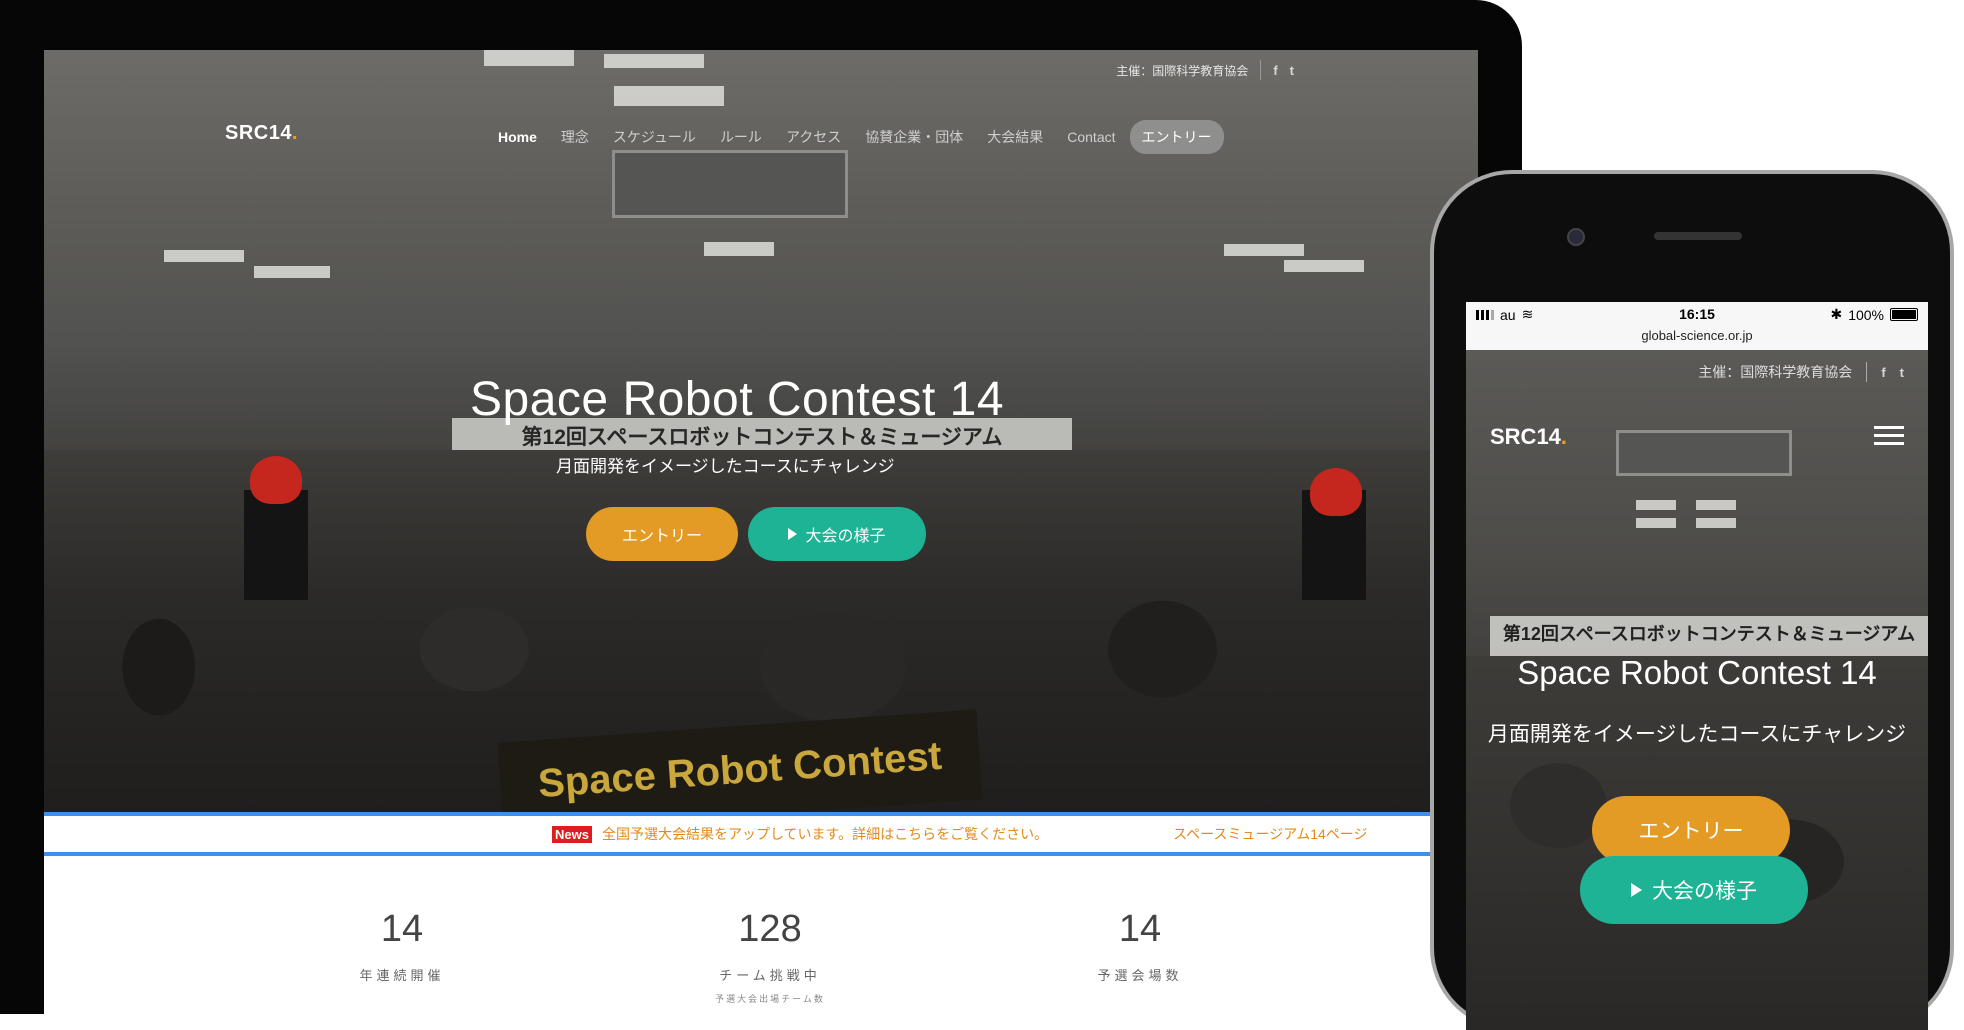 The width and height of the screenshot is (1964, 1030). I want to click on nav-home: Home, so click(517, 137).